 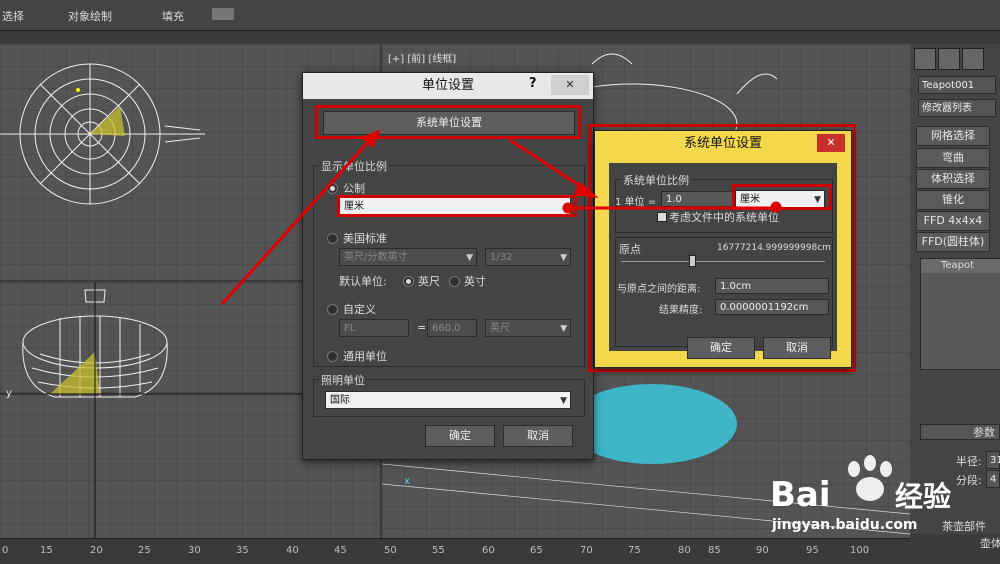 What do you see at coordinates (692, 261) in the screenshot?
I see `origin-slider-thumb` at bounding box center [692, 261].